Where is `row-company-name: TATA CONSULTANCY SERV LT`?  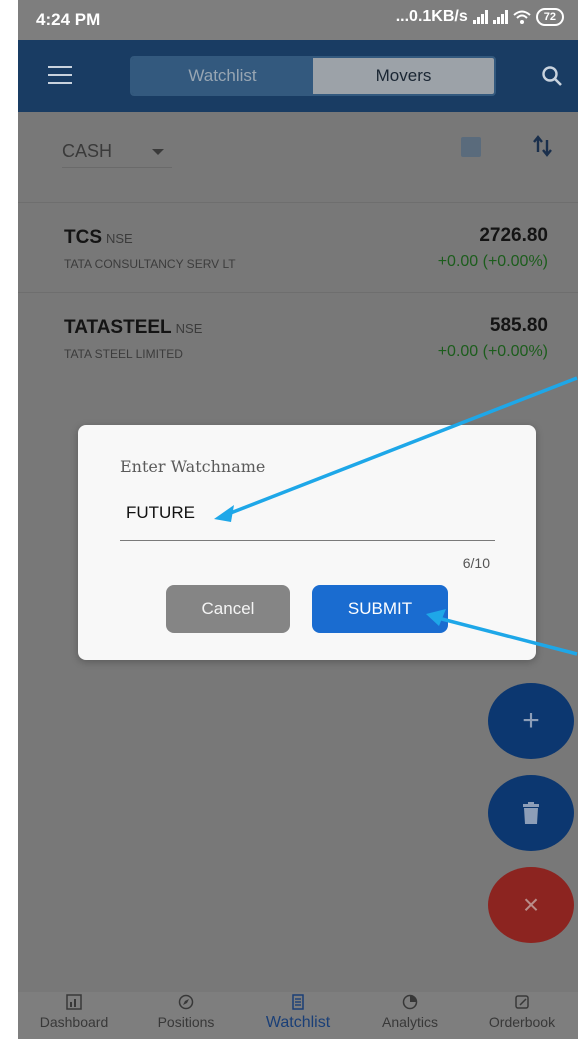
row-company-name: TATA CONSULTANCY SERV LT is located at coordinates (150, 264).